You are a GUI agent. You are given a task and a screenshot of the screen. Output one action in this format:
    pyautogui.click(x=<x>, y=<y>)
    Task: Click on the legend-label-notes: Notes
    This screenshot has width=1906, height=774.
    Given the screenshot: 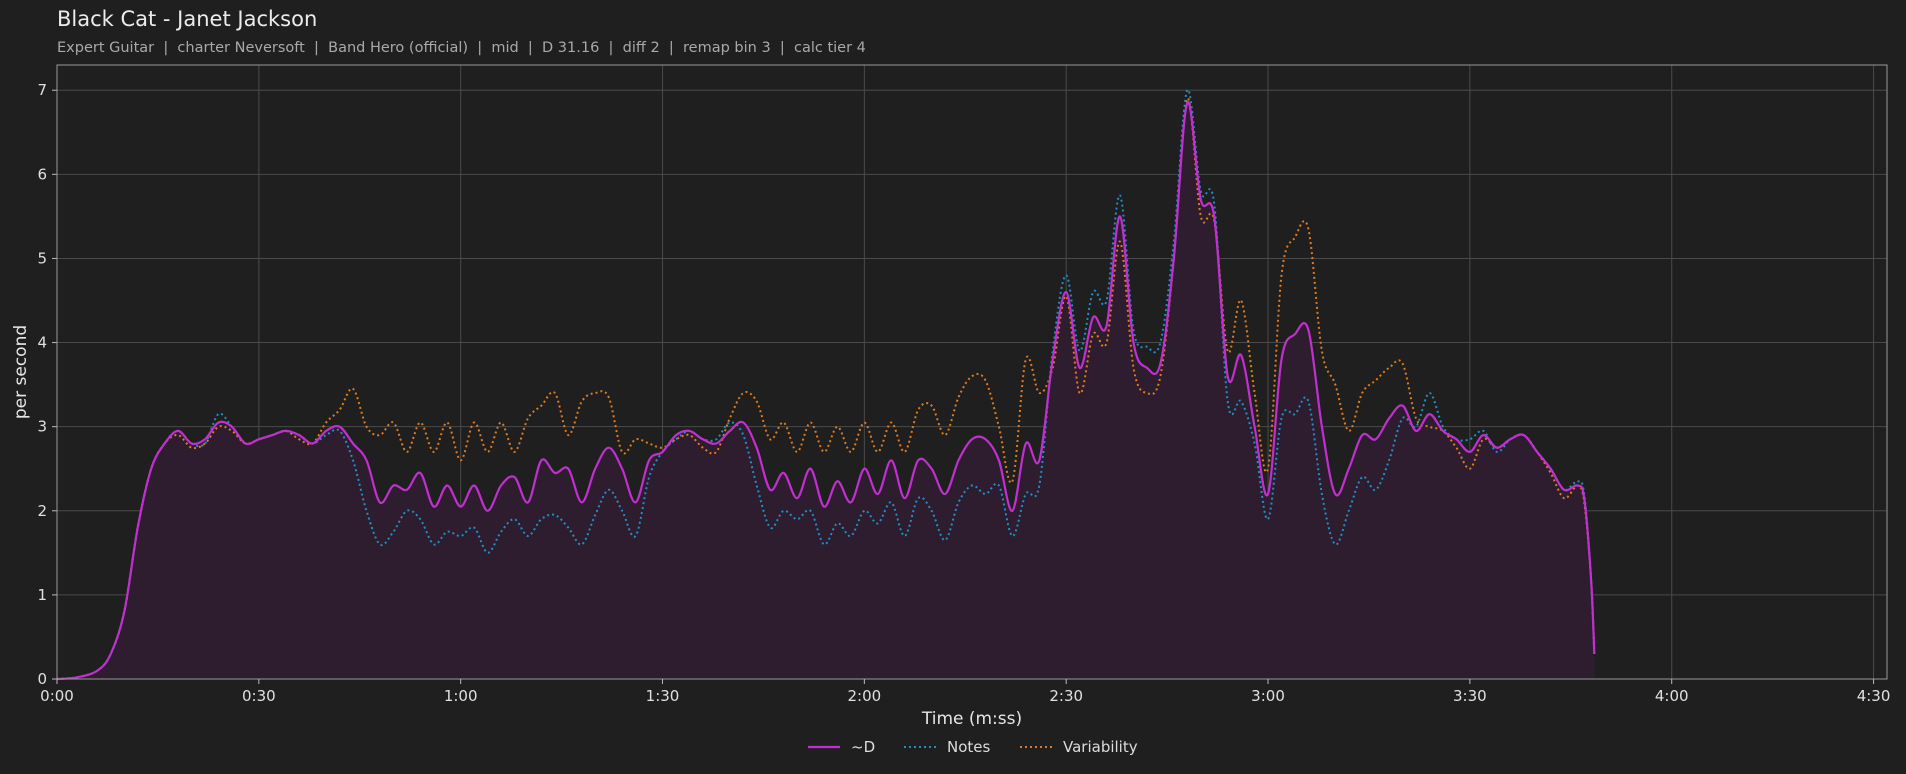 What is the action you would take?
    pyautogui.click(x=969, y=747)
    